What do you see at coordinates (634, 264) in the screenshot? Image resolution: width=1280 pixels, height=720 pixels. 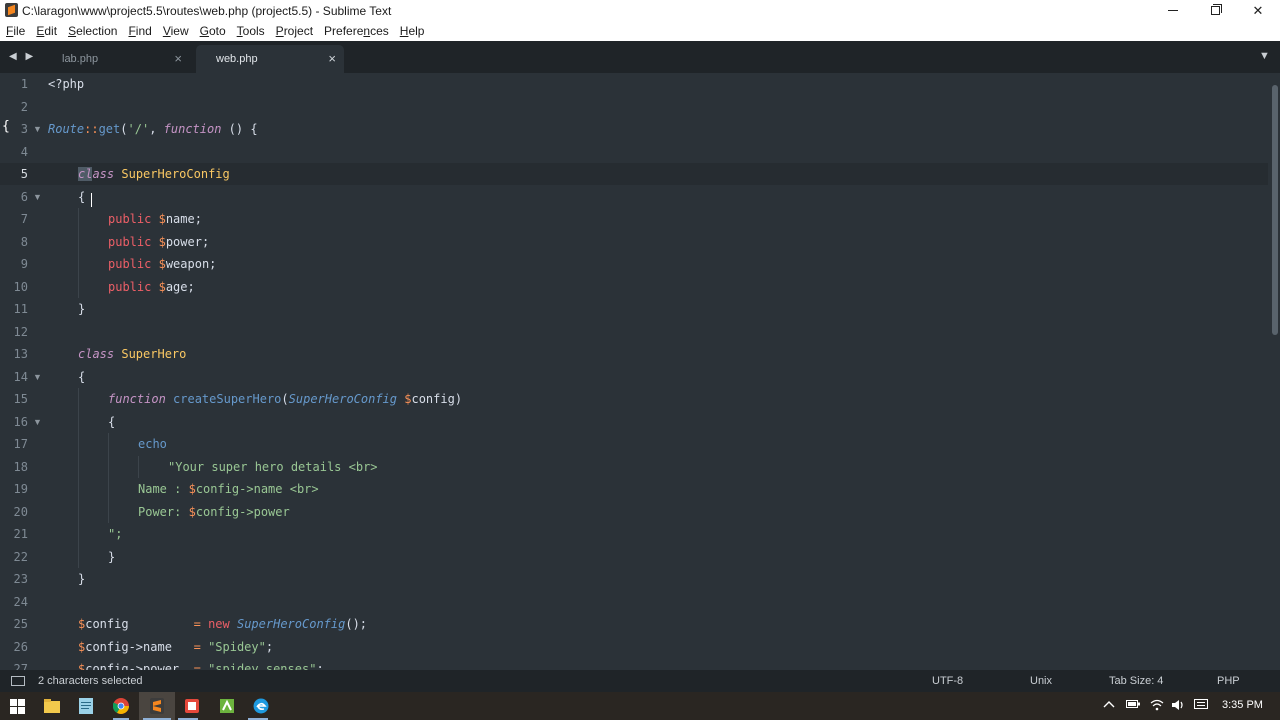 I see `code-line: 9 public $weapon;` at bounding box center [634, 264].